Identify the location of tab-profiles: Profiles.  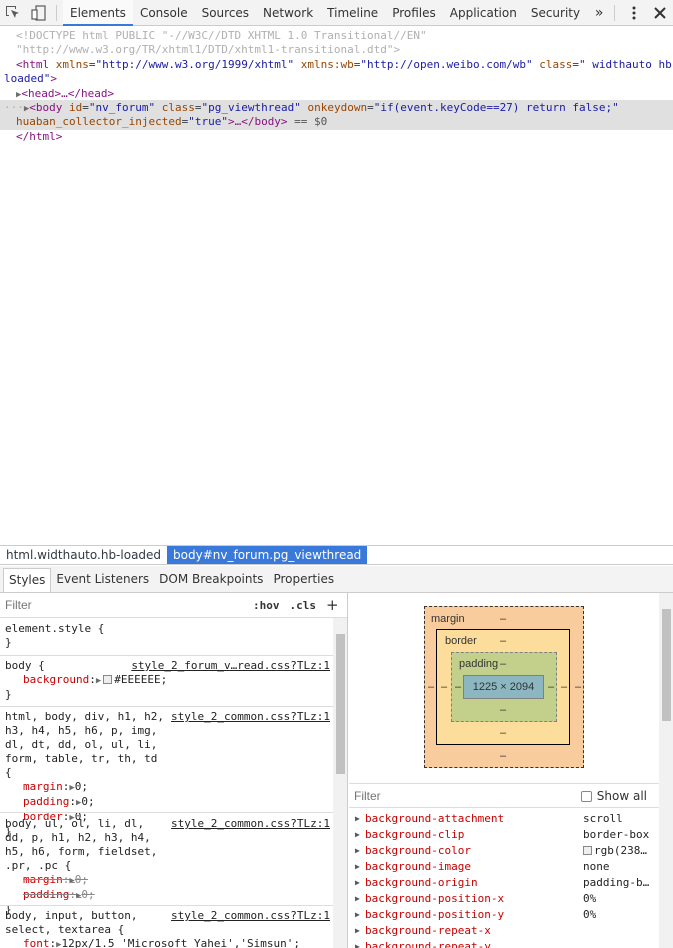
(414, 13).